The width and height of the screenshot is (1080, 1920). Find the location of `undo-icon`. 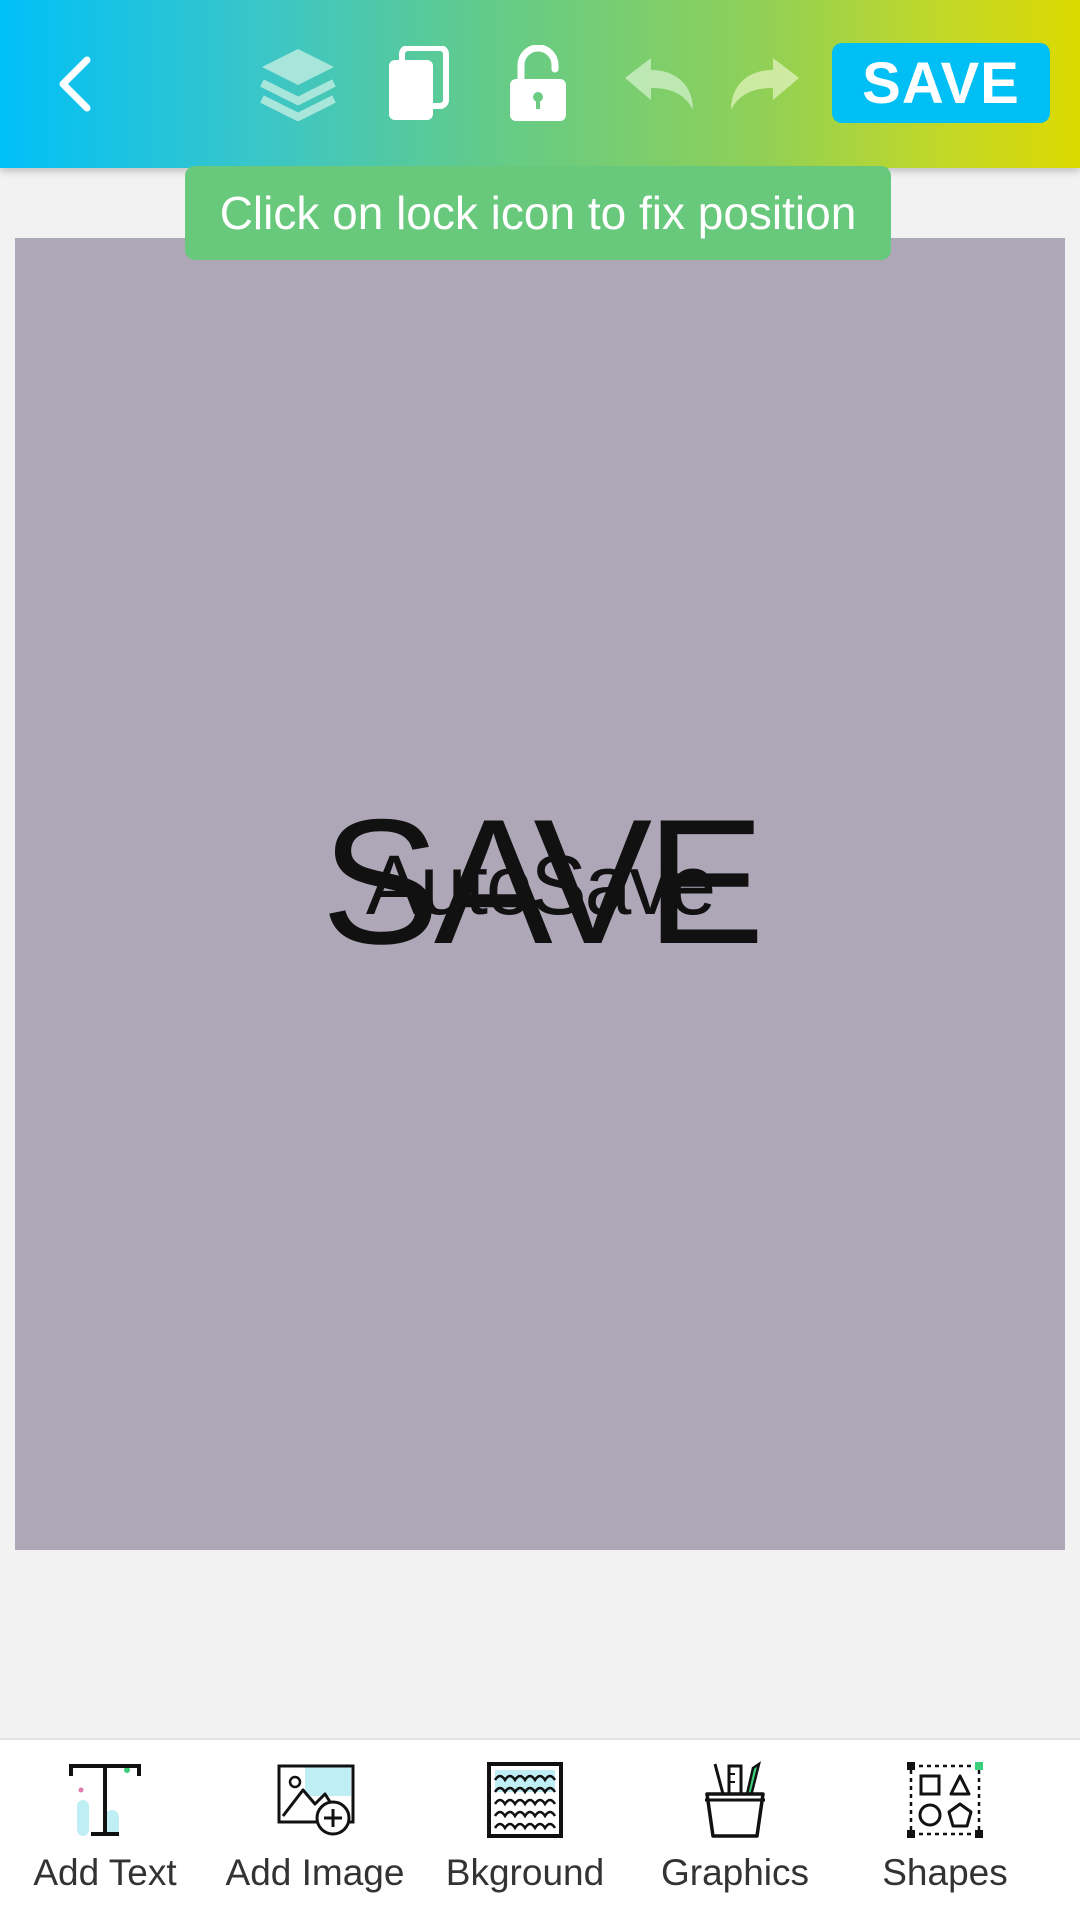

undo-icon is located at coordinates (659, 84).